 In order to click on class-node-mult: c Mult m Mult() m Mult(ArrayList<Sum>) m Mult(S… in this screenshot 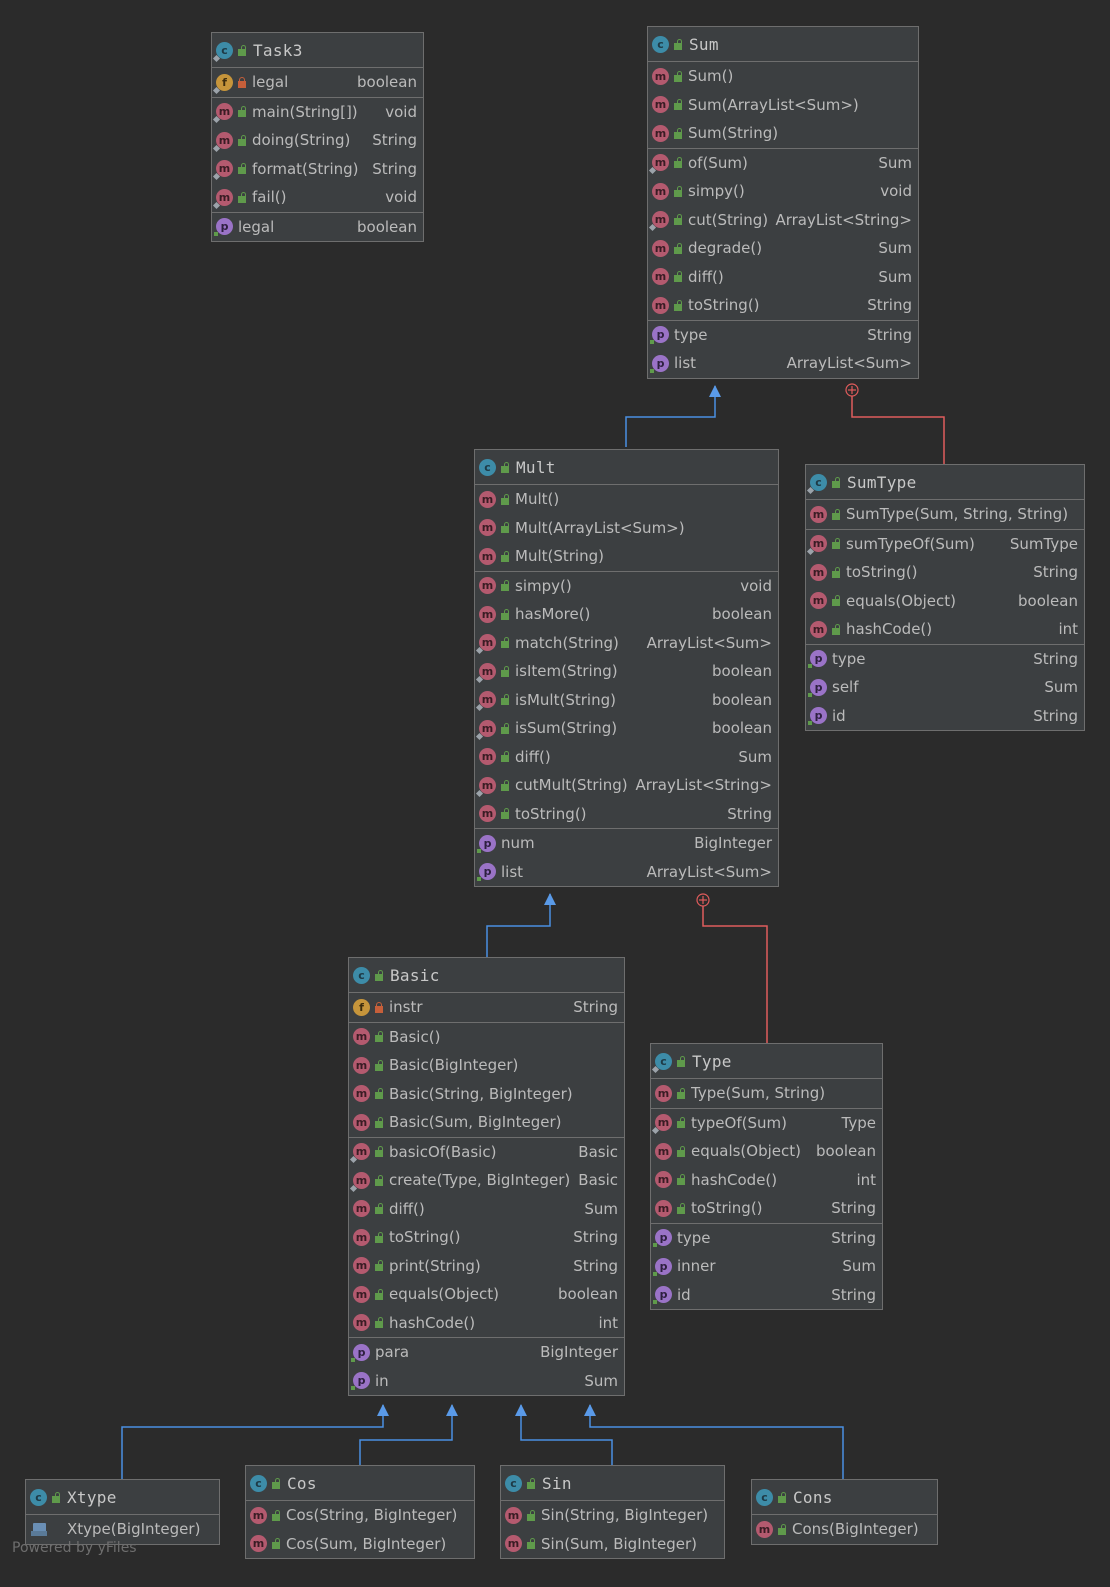, I will do `click(626, 668)`.